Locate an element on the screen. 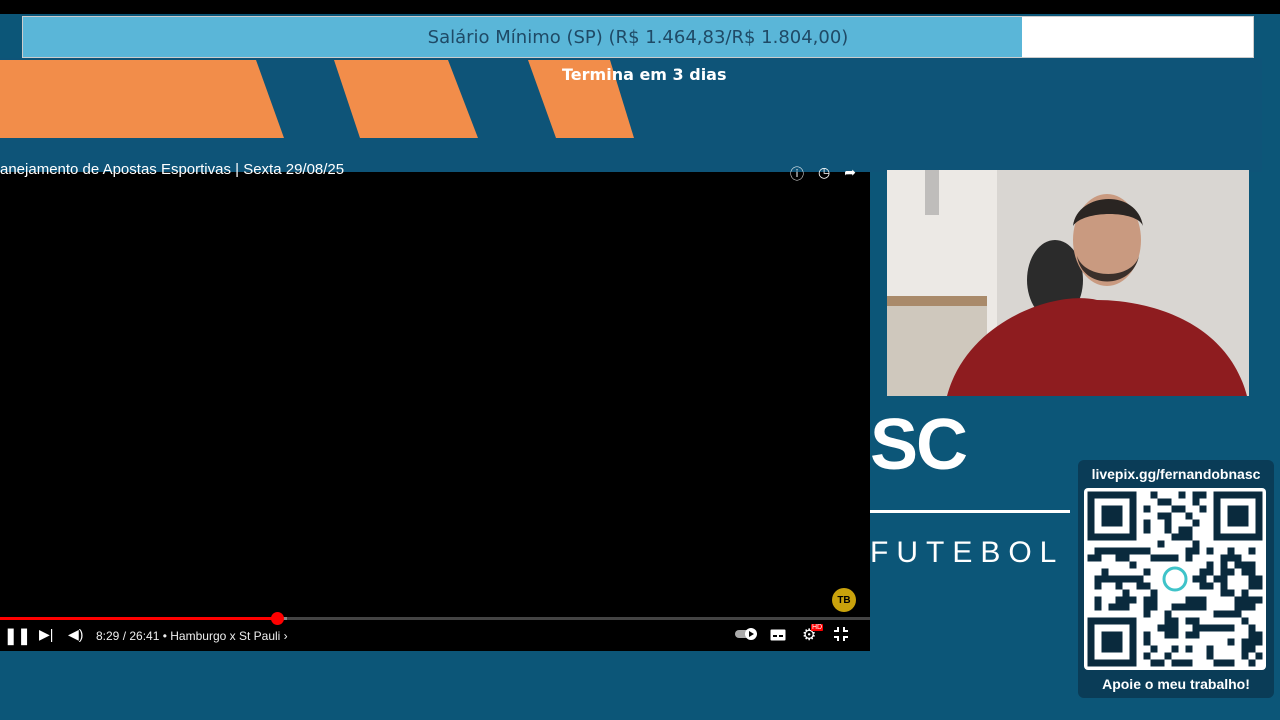 This screenshot has width=1280, height=720. qr-code is located at coordinates (1175, 579).